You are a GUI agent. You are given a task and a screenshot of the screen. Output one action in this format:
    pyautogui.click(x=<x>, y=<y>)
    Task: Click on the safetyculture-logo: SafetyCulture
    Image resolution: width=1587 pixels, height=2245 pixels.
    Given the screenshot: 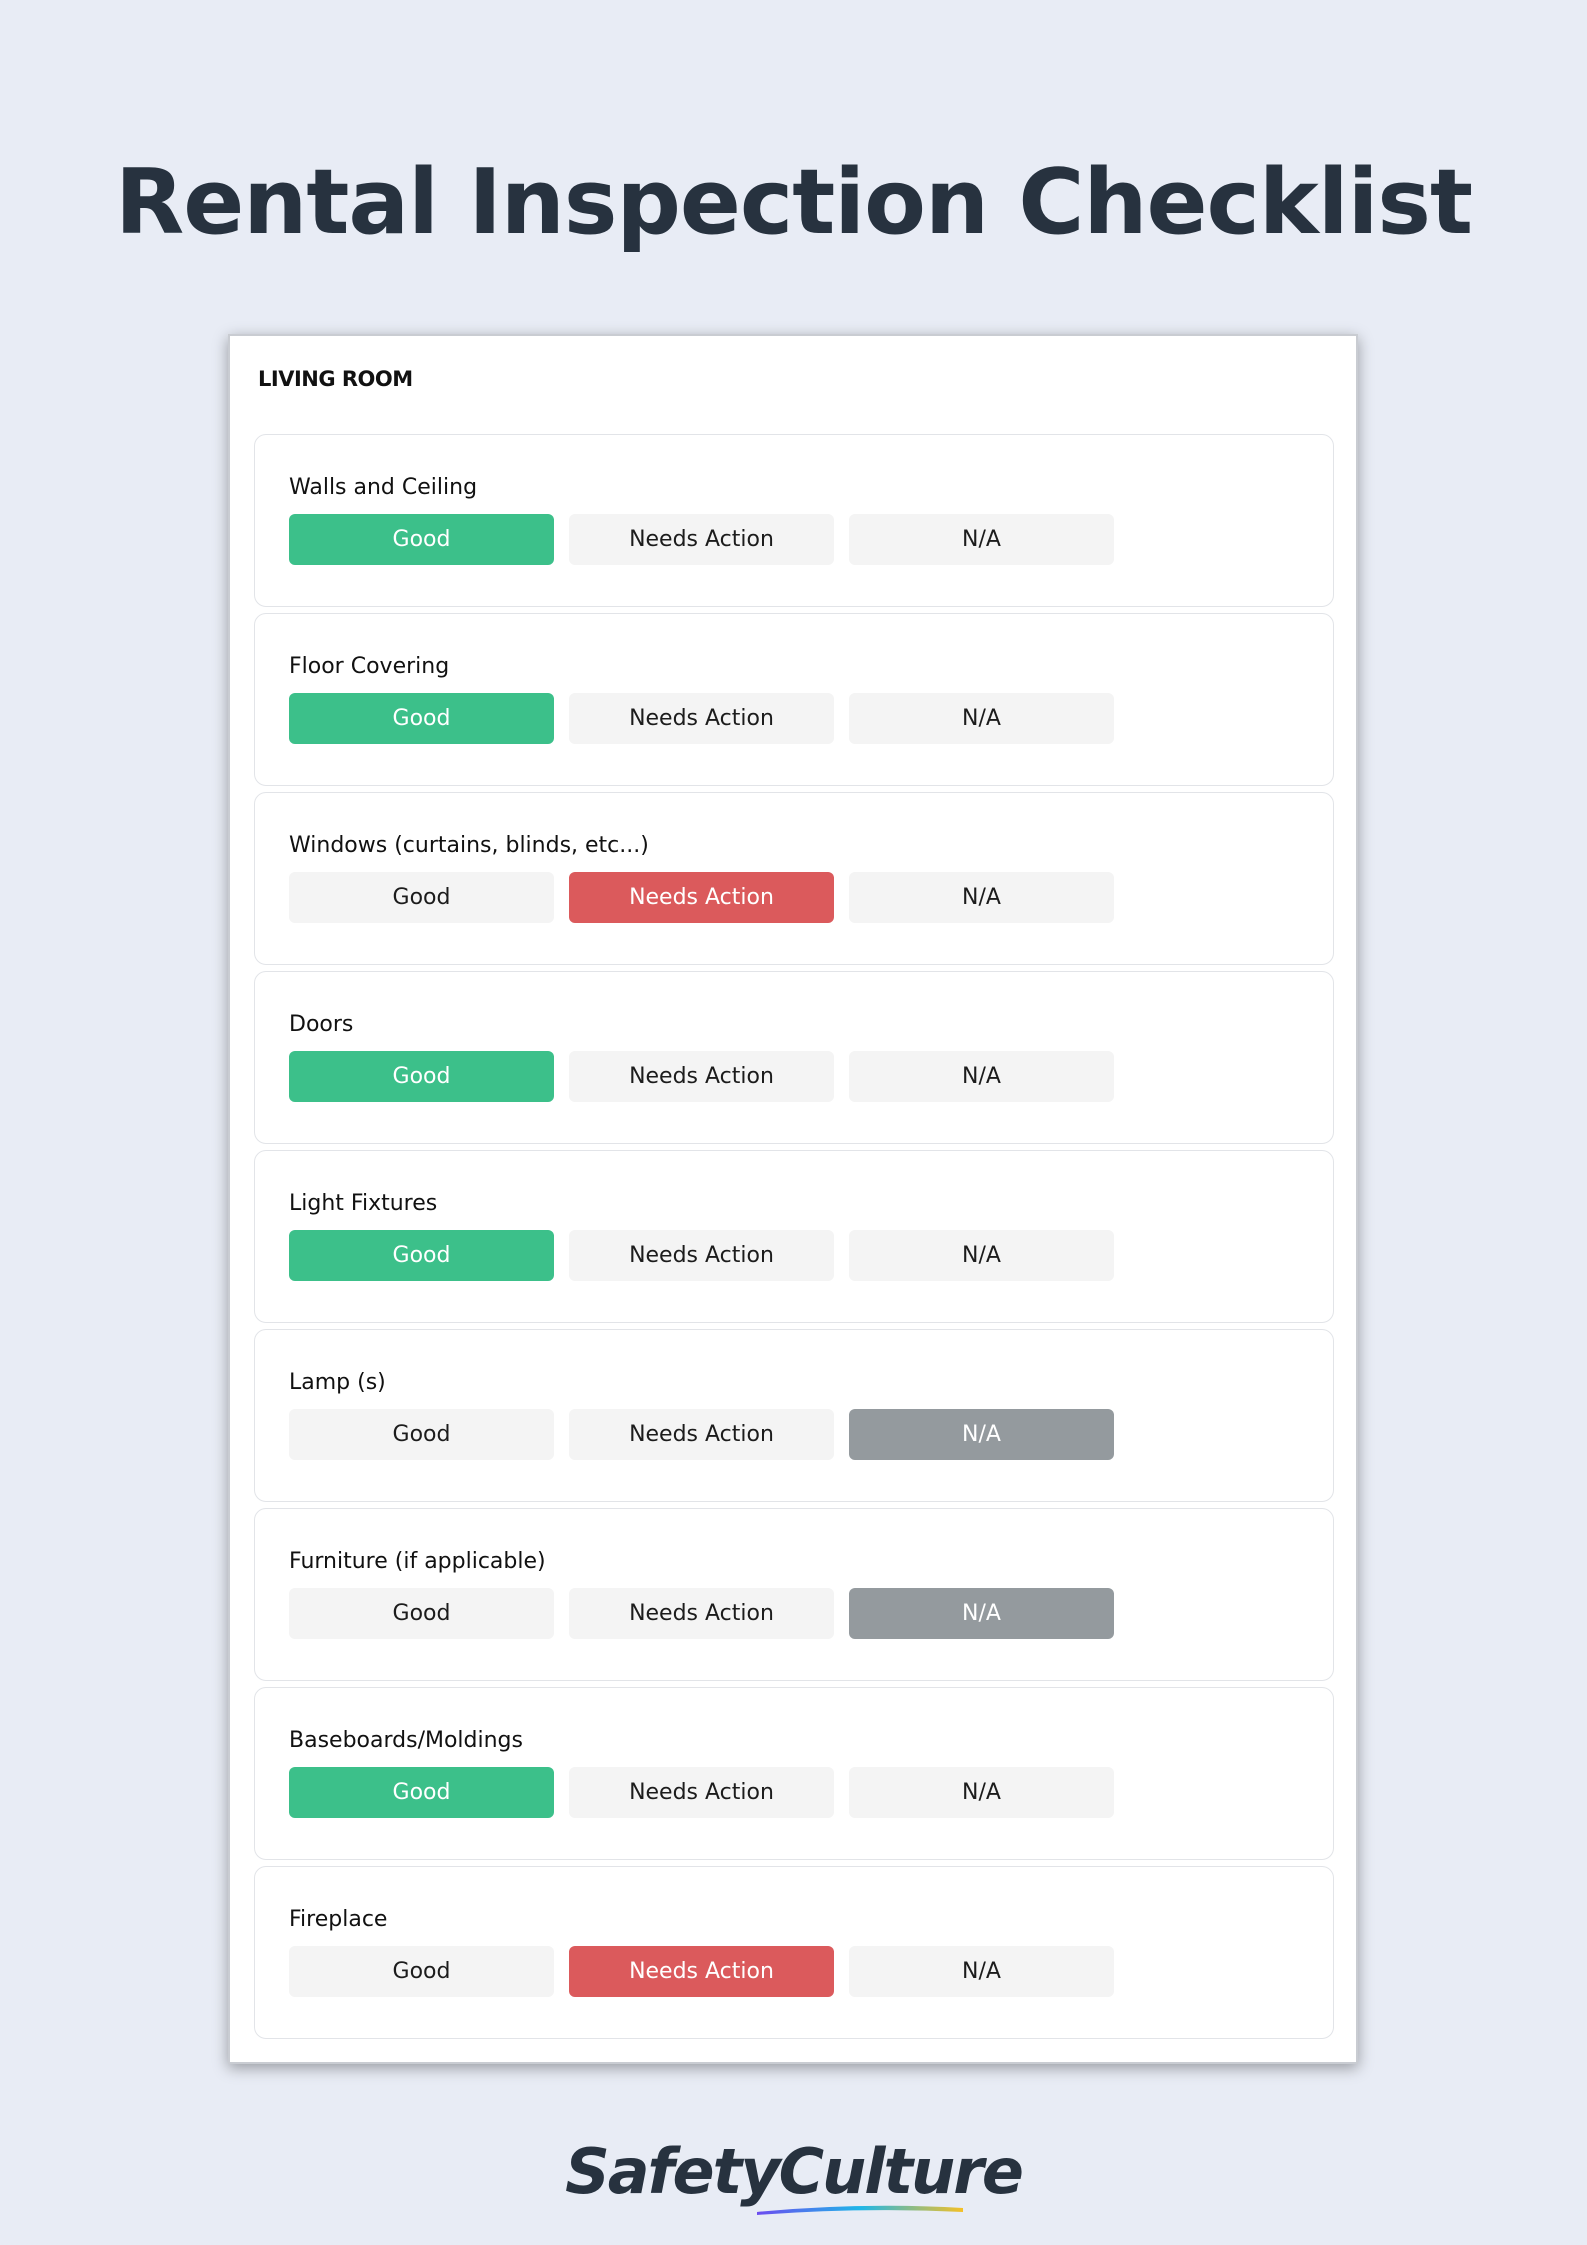 What is the action you would take?
    pyautogui.click(x=794, y=2175)
    